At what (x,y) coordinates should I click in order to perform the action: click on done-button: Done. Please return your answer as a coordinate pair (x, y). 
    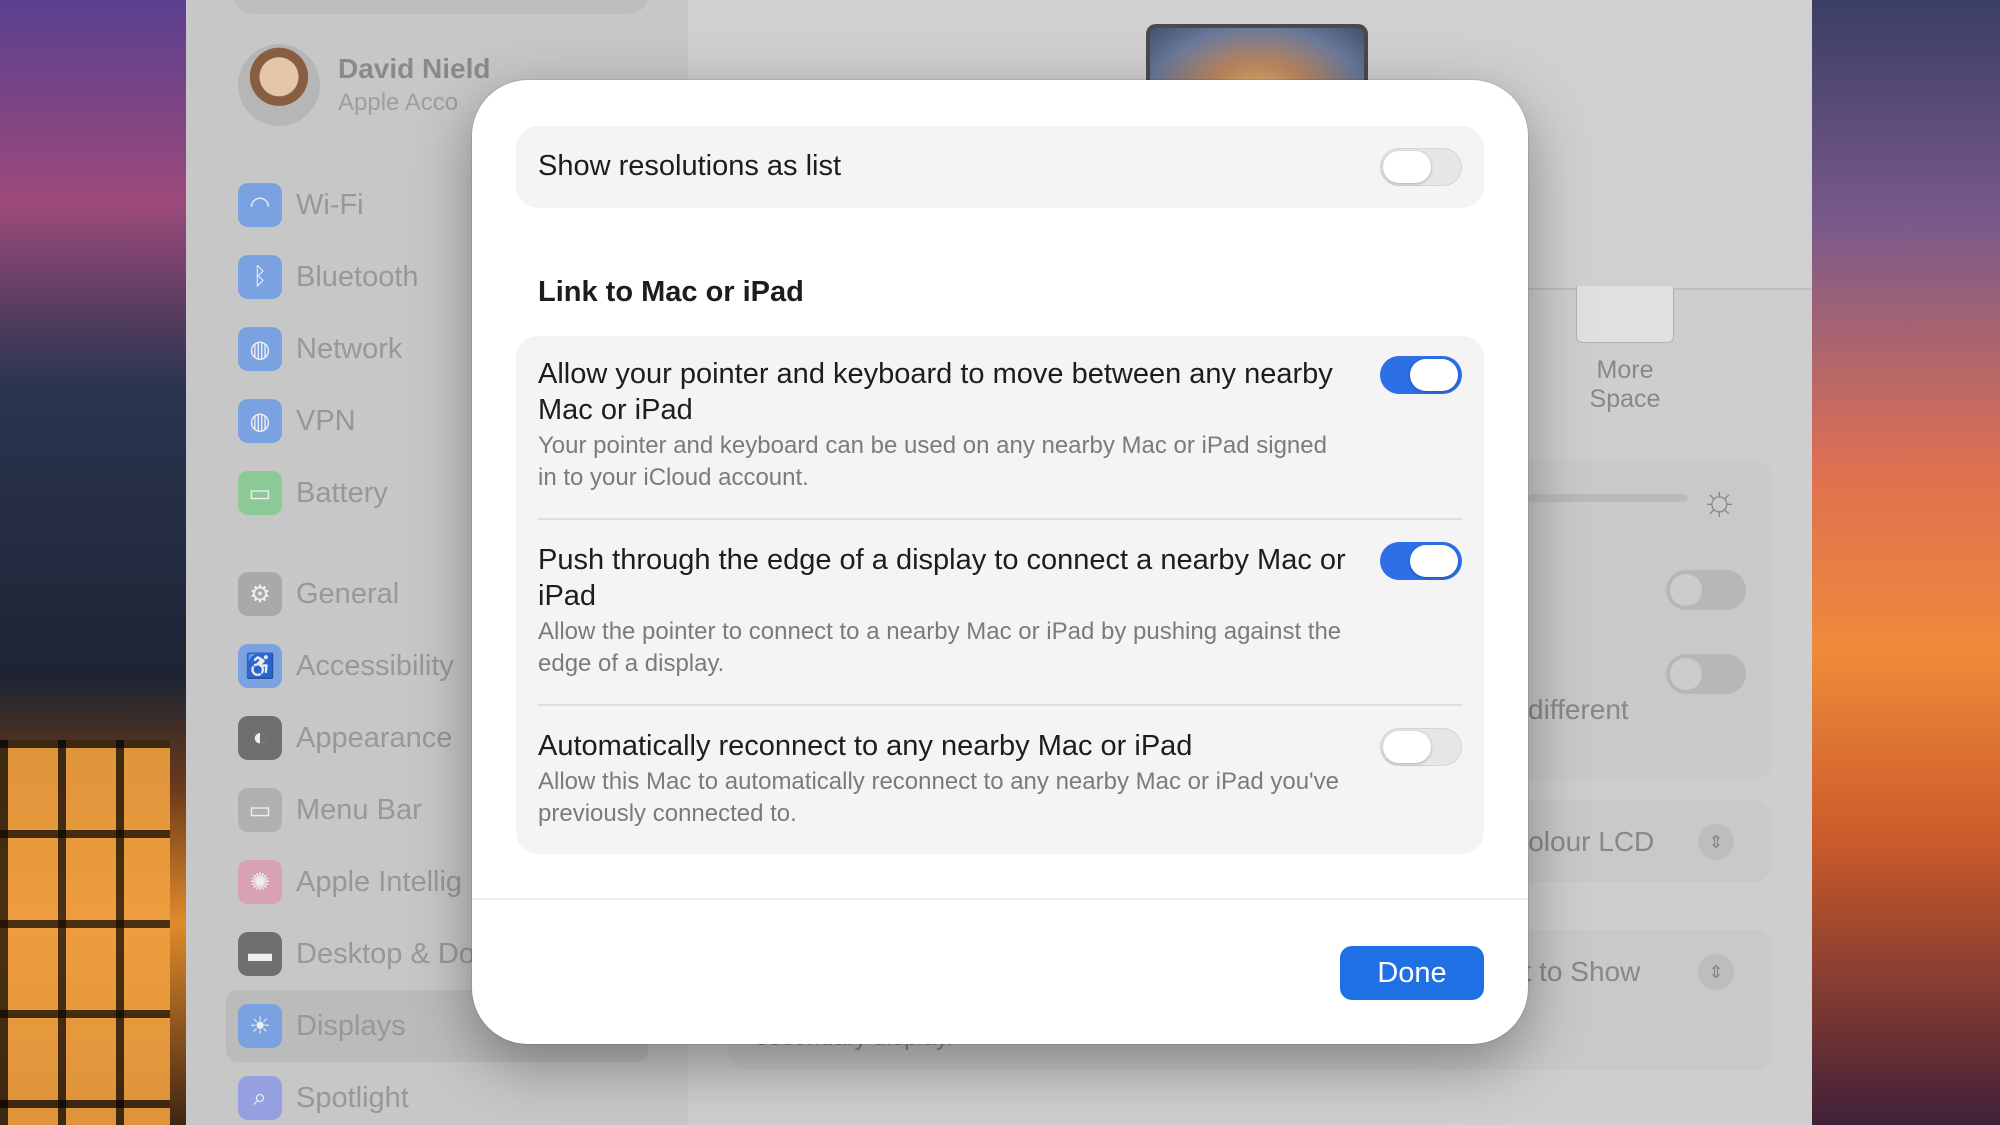
    Looking at the image, I should click on (1412, 973).